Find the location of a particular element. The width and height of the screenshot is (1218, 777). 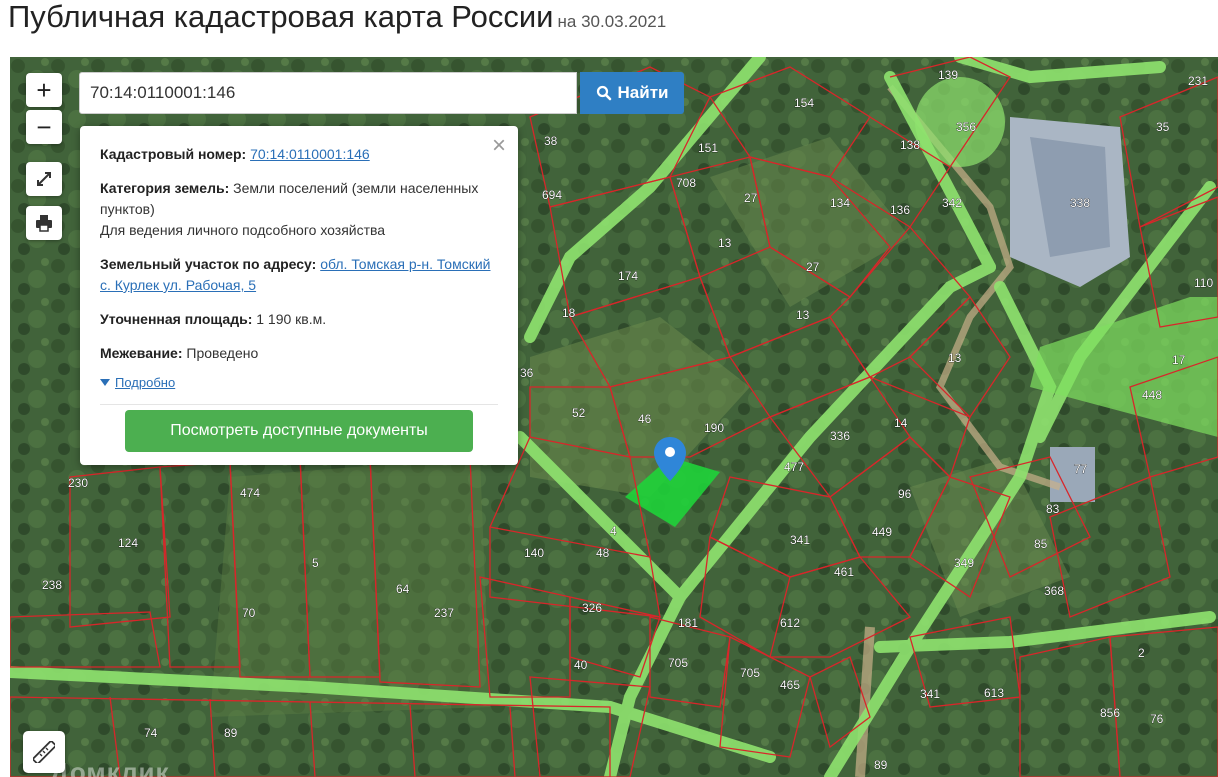

search-button-label: Найти is located at coordinates (643, 92).